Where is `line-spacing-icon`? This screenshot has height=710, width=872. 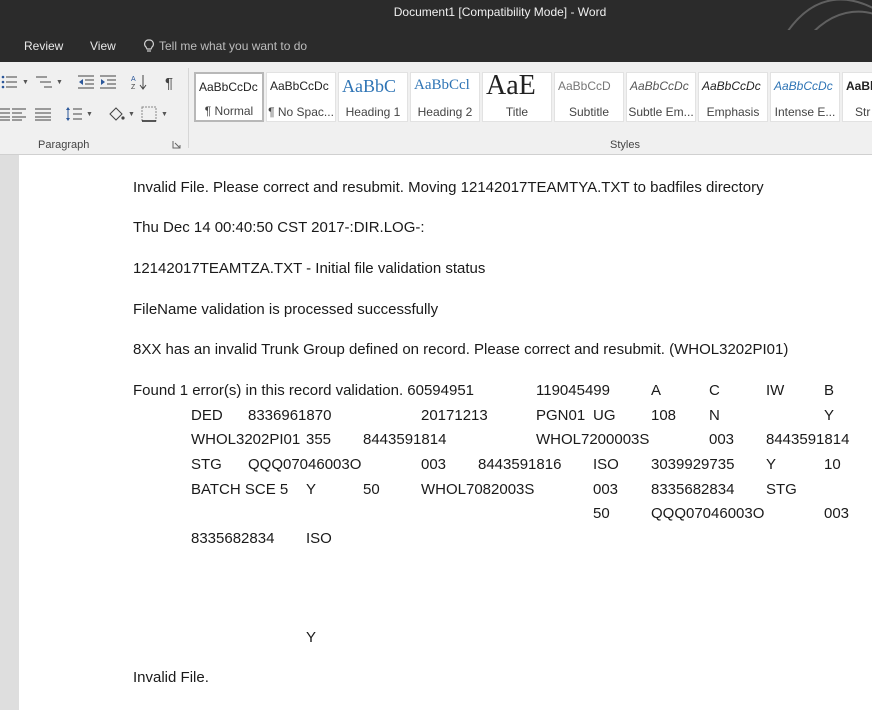
line-spacing-icon is located at coordinates (74, 114).